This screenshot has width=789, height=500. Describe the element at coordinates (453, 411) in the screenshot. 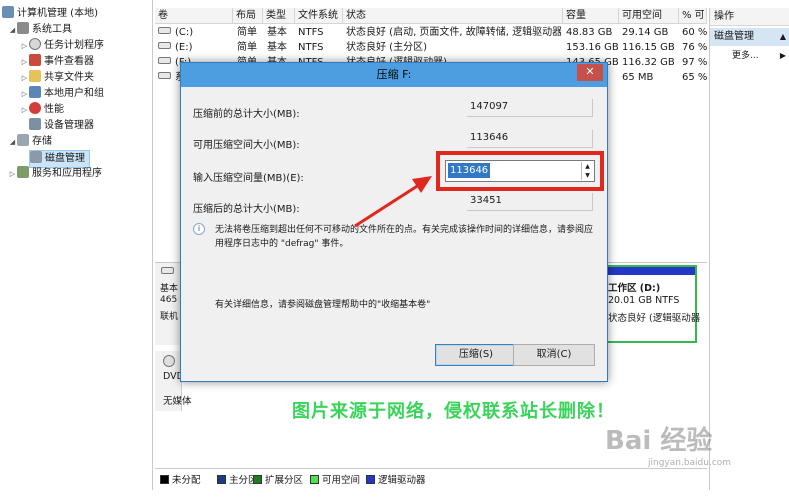

I see `watermark-text: 图片来源于网络，侵权联系站长删除！` at that location.